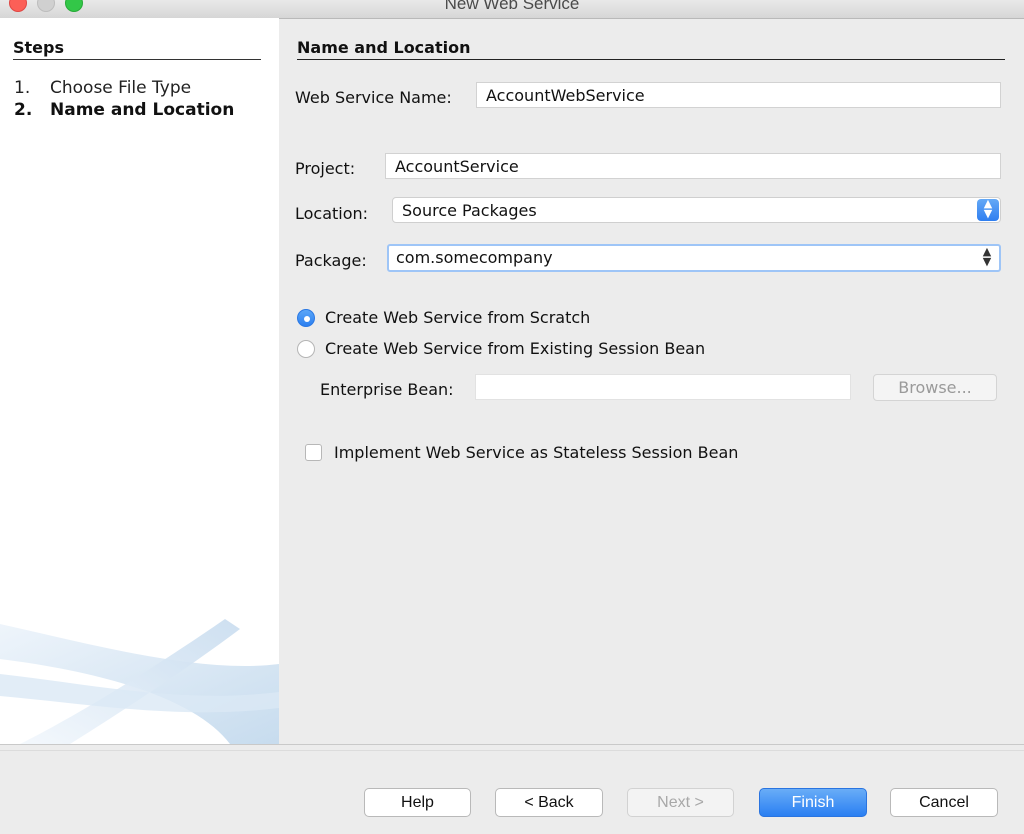 The image size is (1024, 834). I want to click on enterprise-bean-label: Enterprise Bean:, so click(387, 389).